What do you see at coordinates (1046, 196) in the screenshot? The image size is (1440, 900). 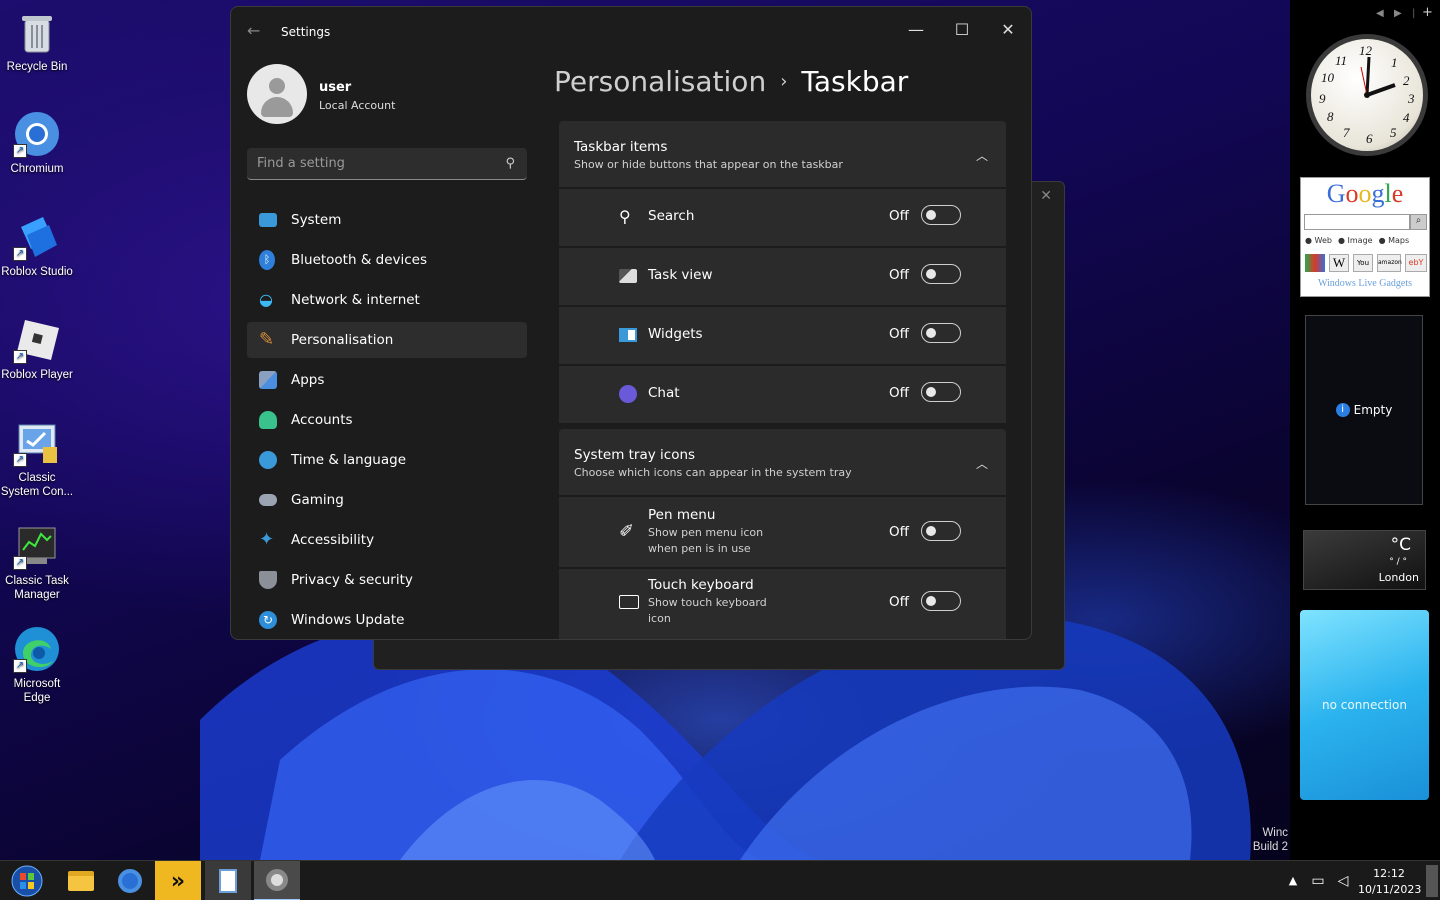 I see `close-icon: ✕` at bounding box center [1046, 196].